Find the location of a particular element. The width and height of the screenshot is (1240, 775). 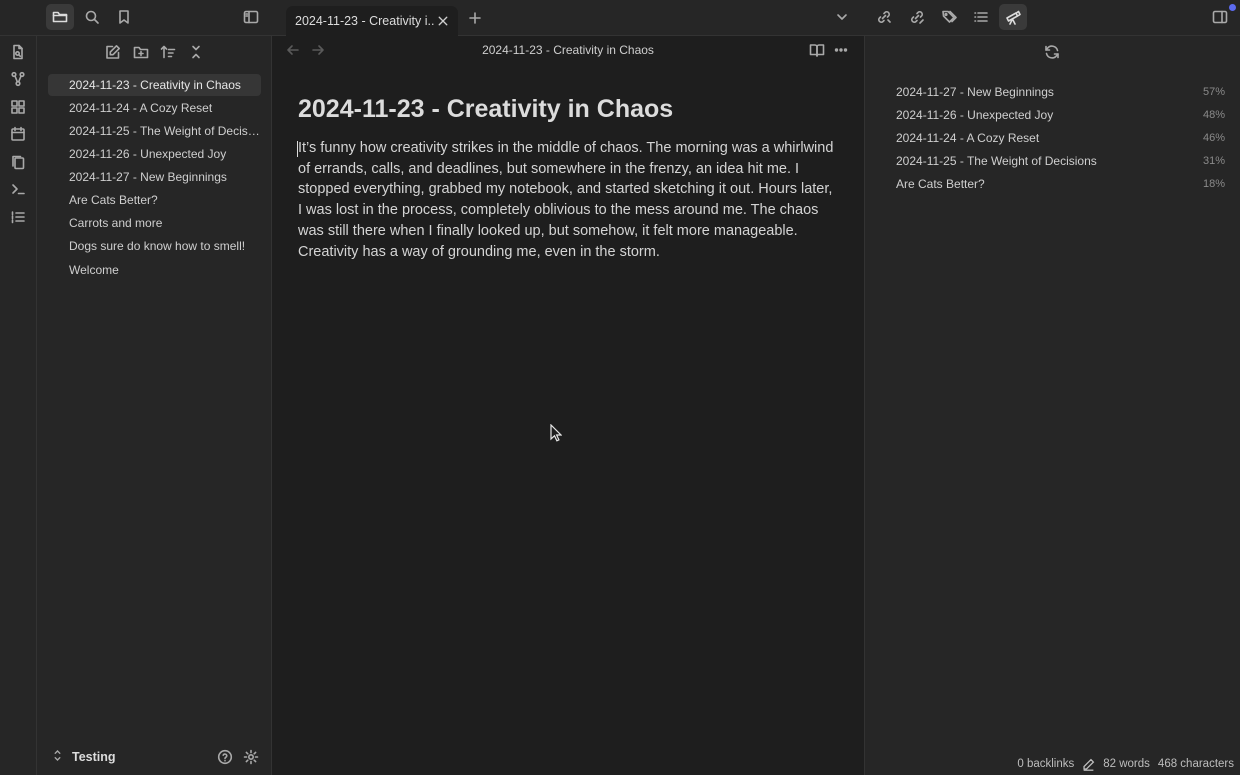

tags-icon is located at coordinates (949, 16).